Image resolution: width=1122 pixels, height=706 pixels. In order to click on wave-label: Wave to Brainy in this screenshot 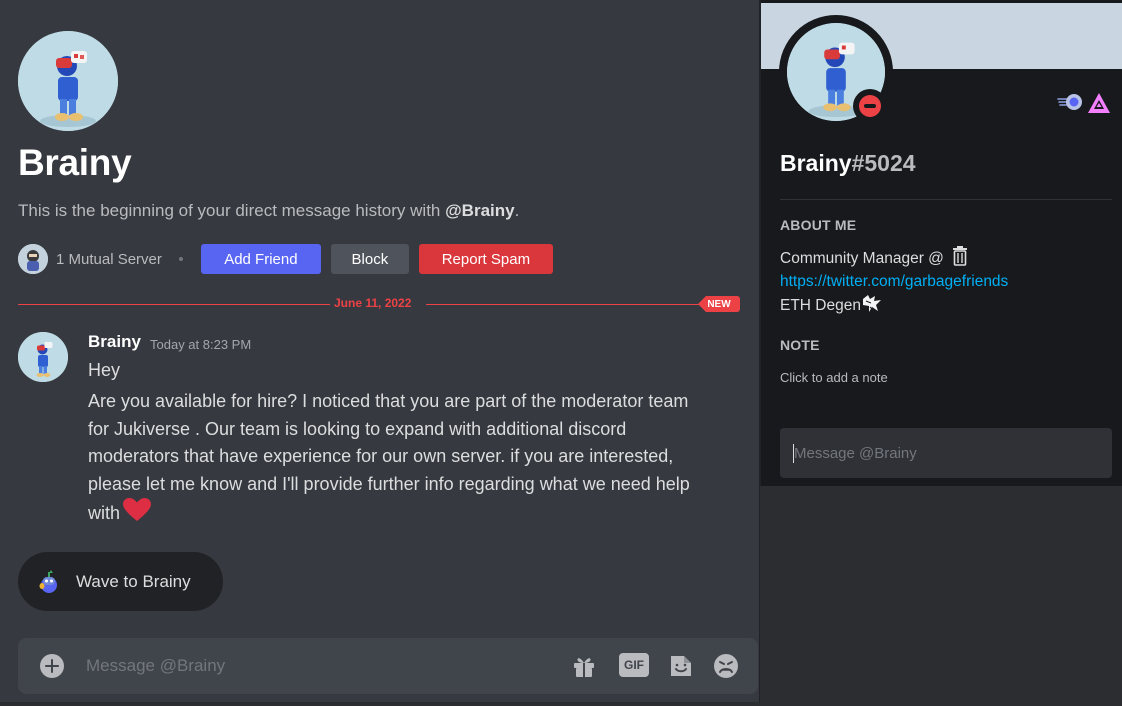, I will do `click(133, 581)`.